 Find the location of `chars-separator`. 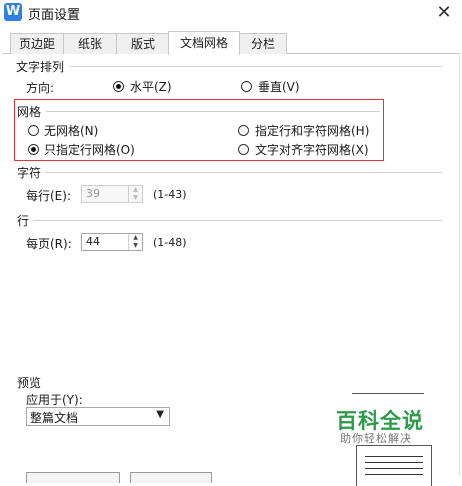

chars-separator is located at coordinates (241, 172).